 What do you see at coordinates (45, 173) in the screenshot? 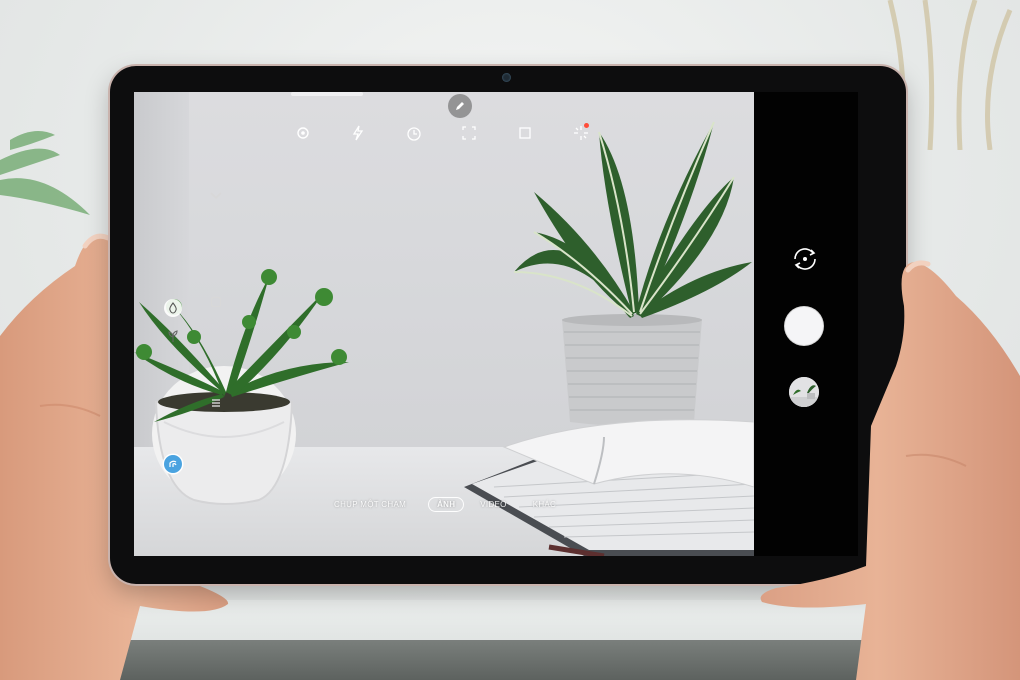
I see `background-plant` at bounding box center [45, 173].